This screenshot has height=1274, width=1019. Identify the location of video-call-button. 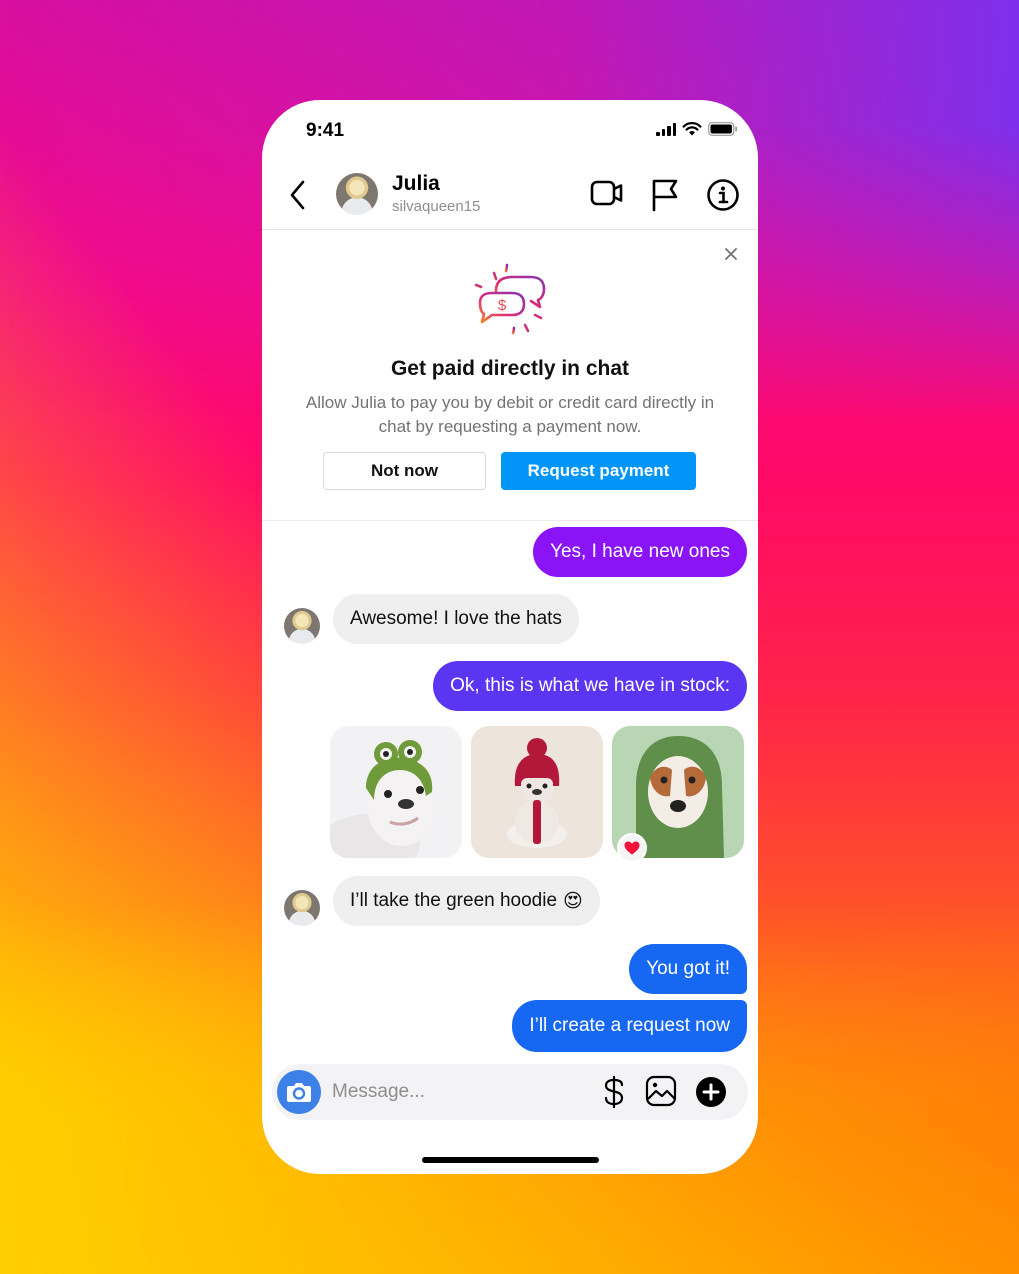
(607, 195).